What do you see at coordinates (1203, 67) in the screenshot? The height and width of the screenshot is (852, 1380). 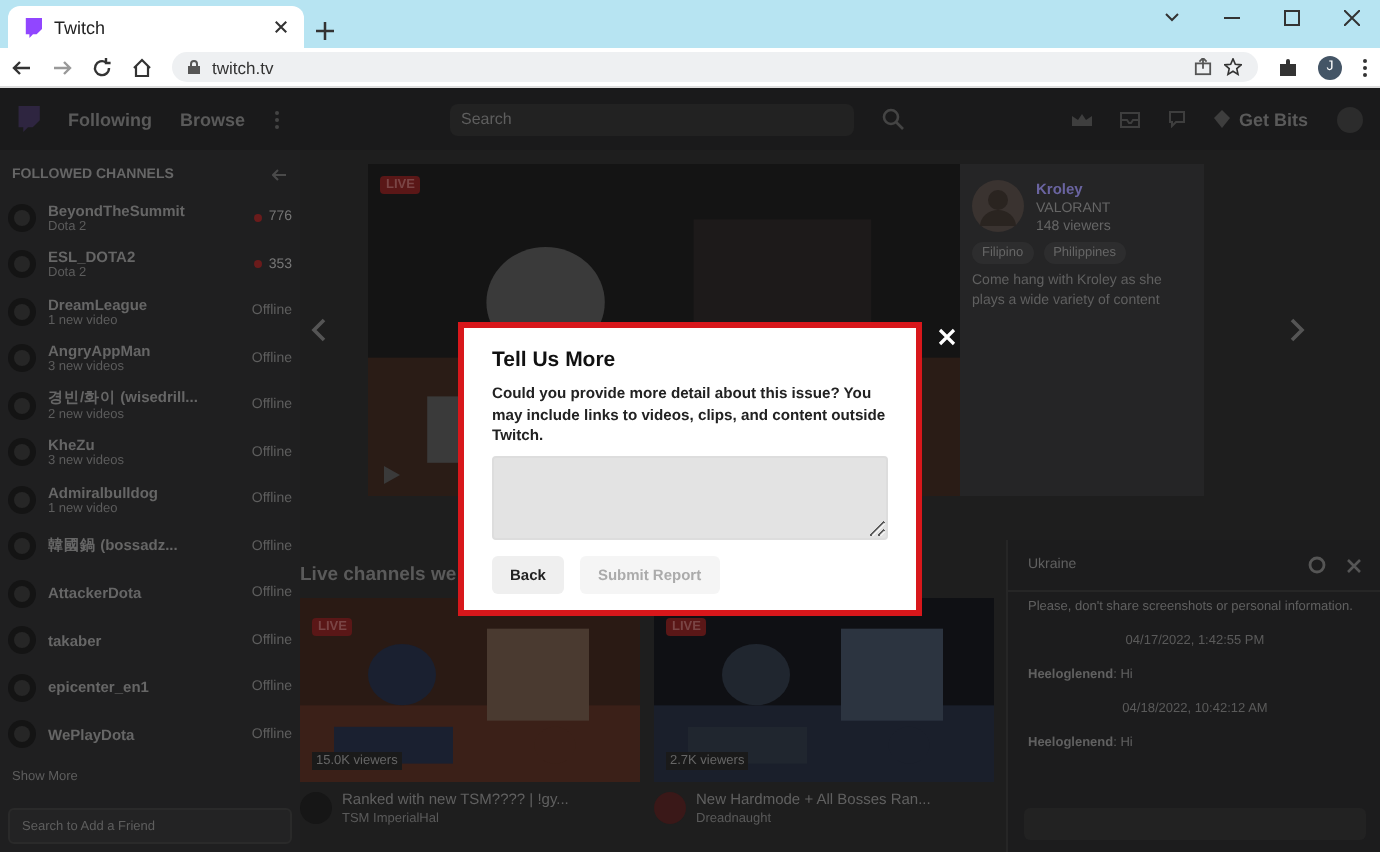 I see `share-icon` at bounding box center [1203, 67].